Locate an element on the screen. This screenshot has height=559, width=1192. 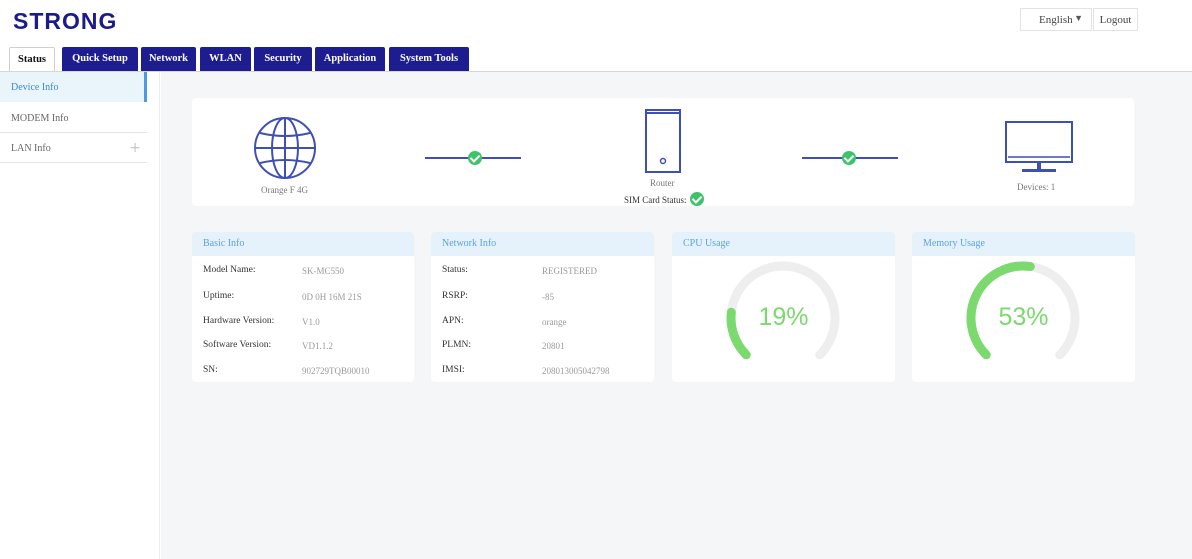
tab-network: Network is located at coordinates (168, 59).